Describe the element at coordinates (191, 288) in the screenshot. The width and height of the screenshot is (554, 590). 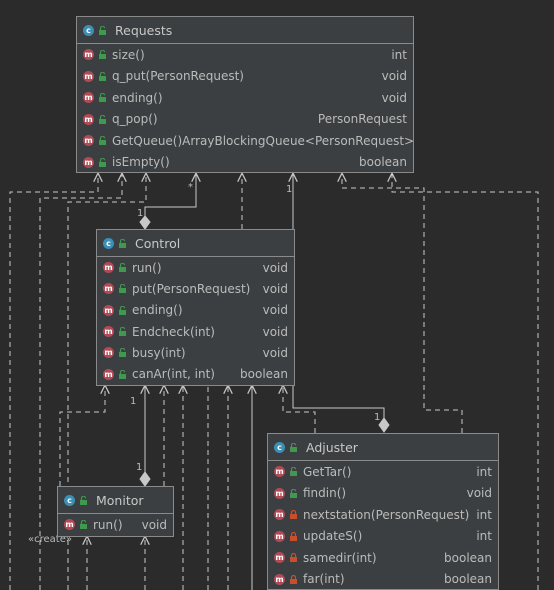
I see `method-name: put(PersonRequest)` at that location.